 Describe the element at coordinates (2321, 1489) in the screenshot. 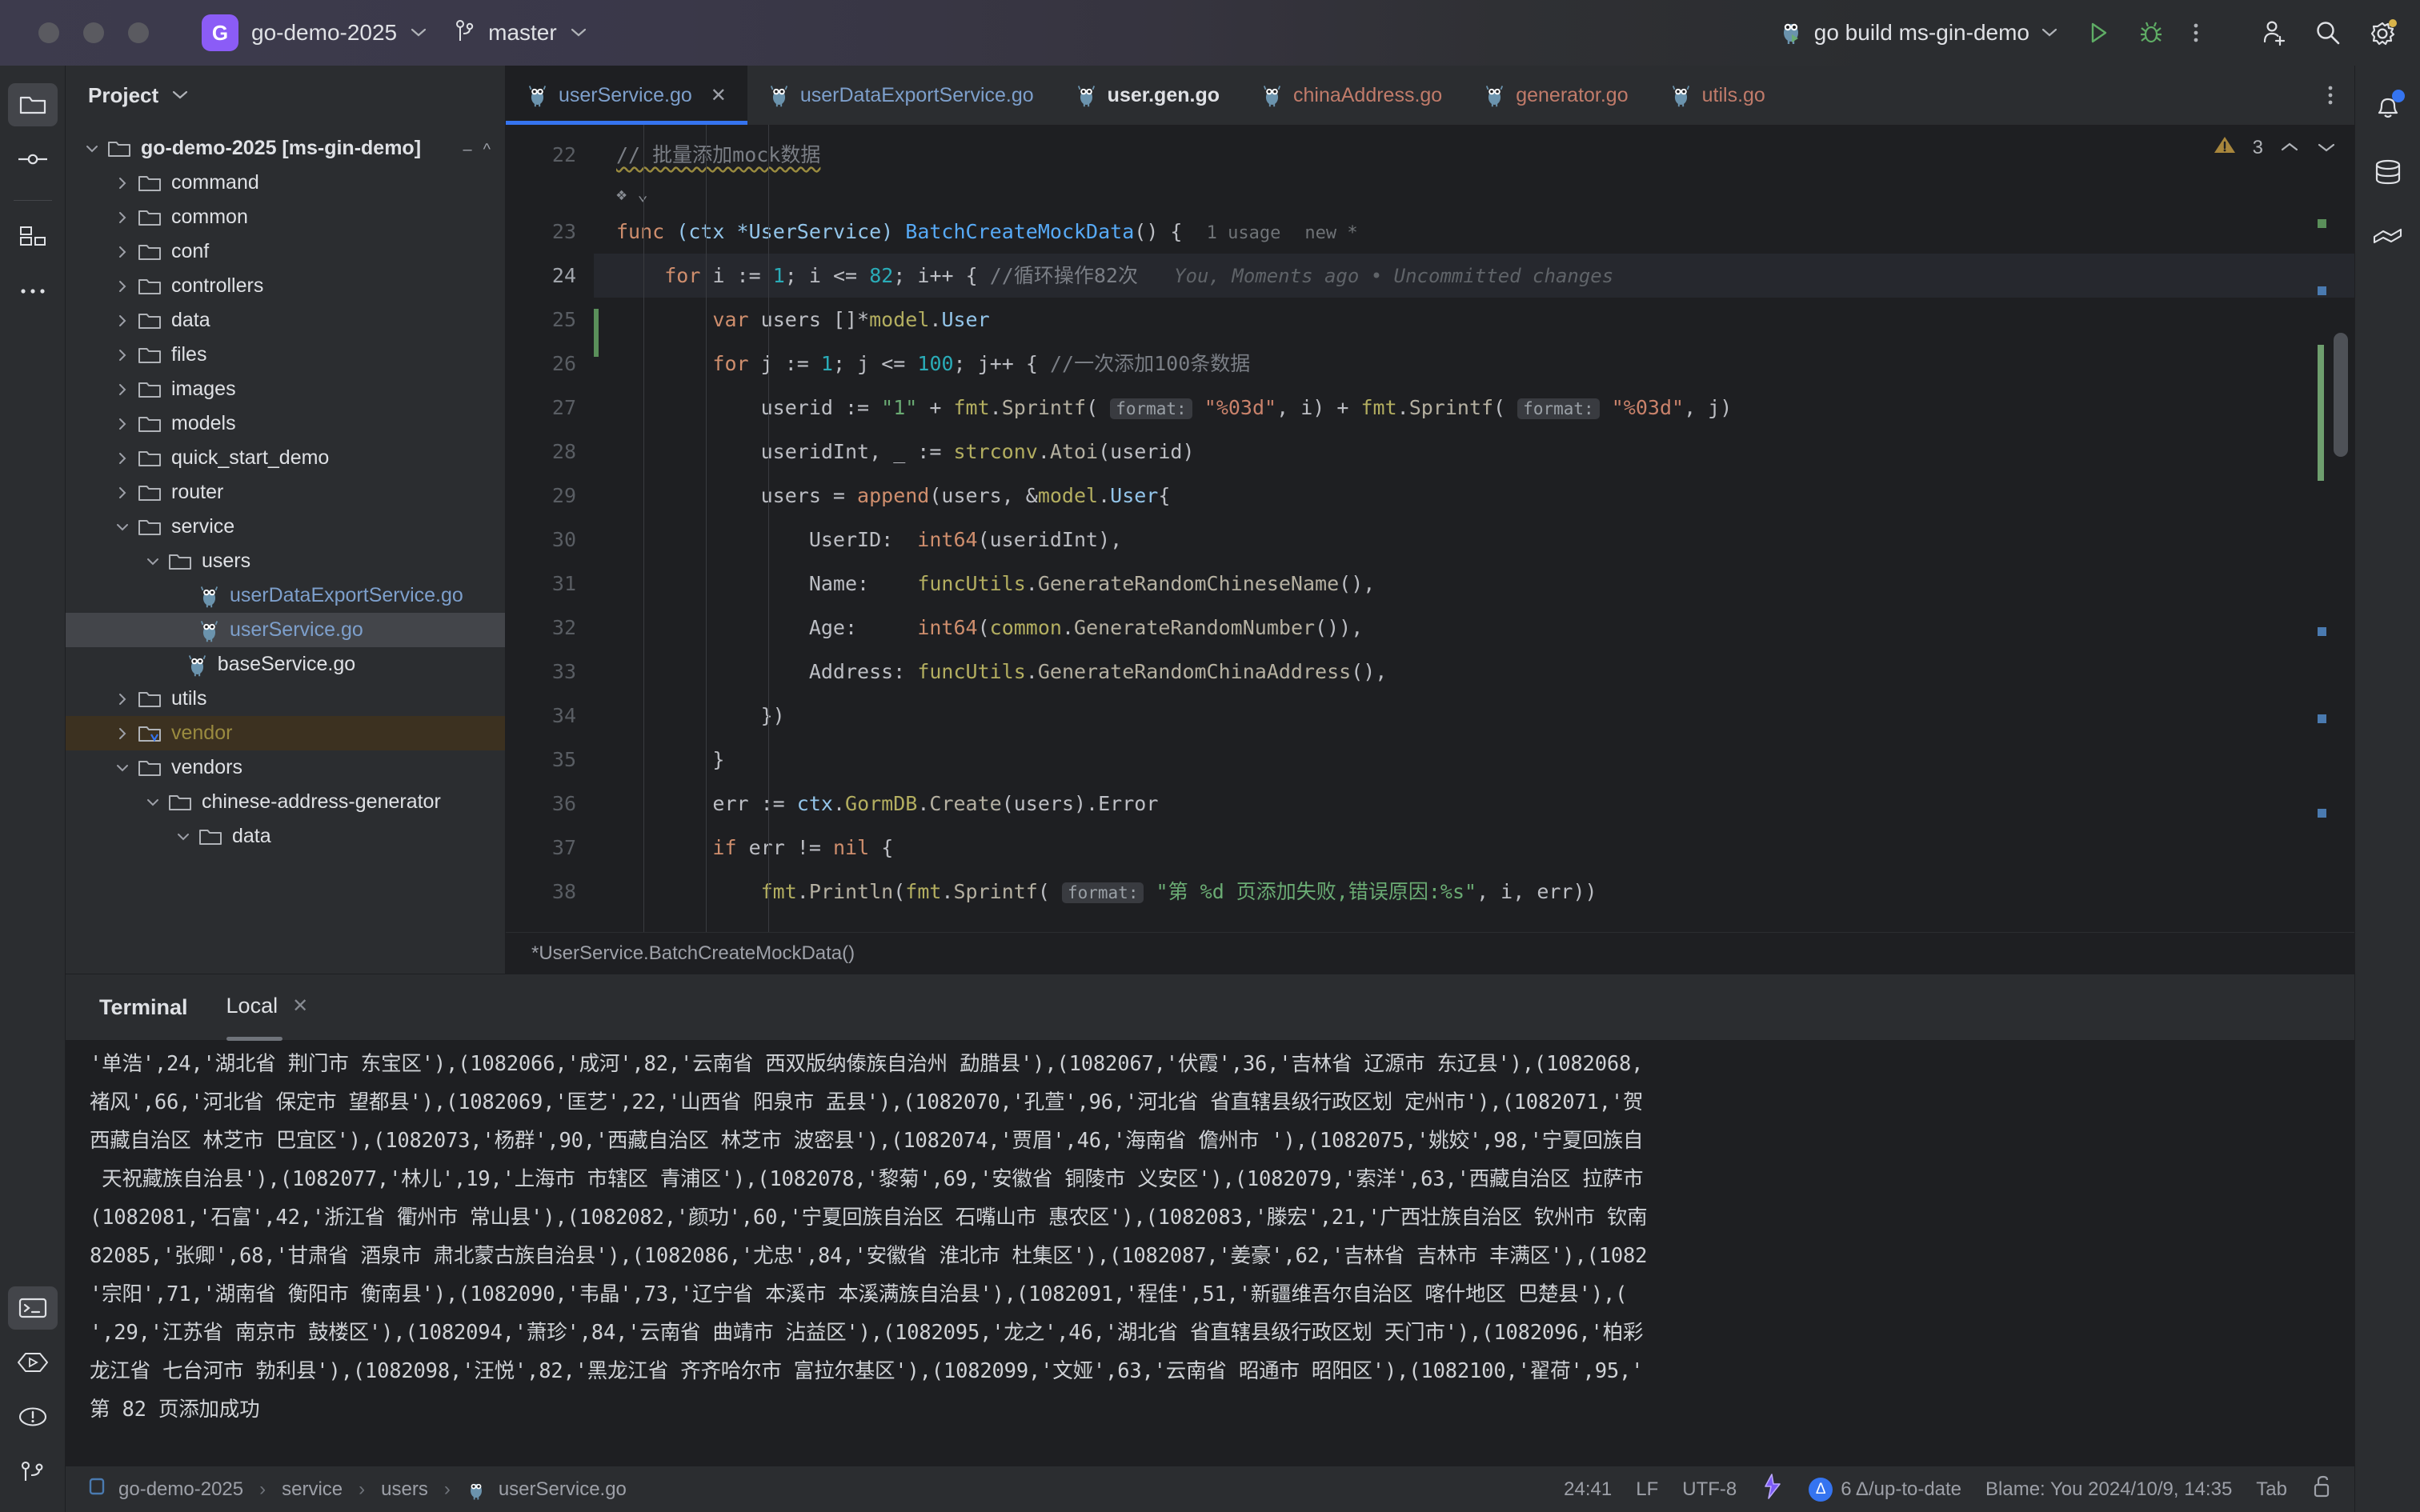

I see `lock-icon` at that location.